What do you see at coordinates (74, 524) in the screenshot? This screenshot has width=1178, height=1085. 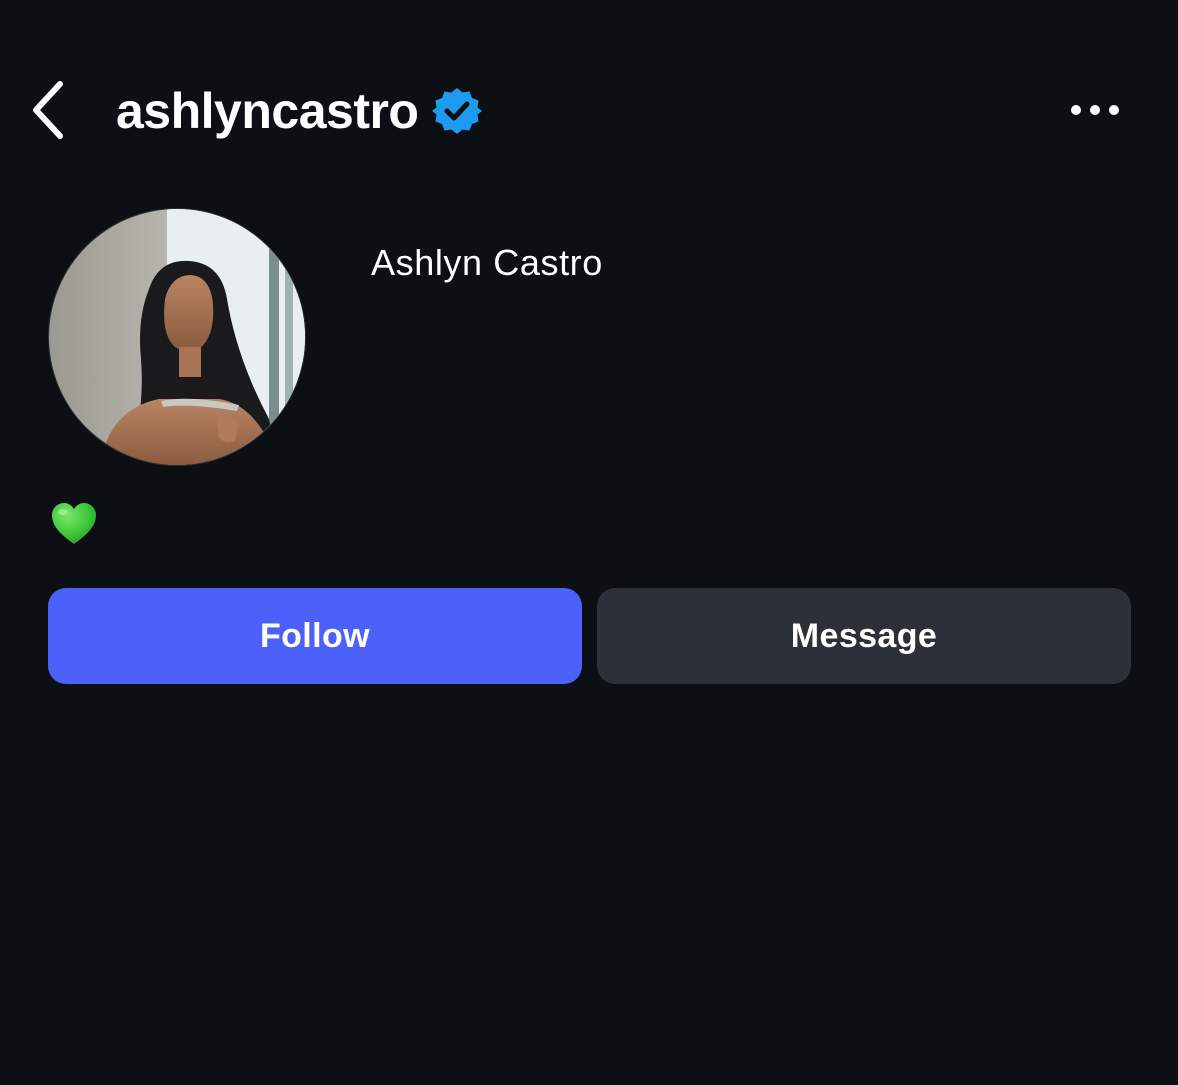 I see `bio-green-heart-icon` at bounding box center [74, 524].